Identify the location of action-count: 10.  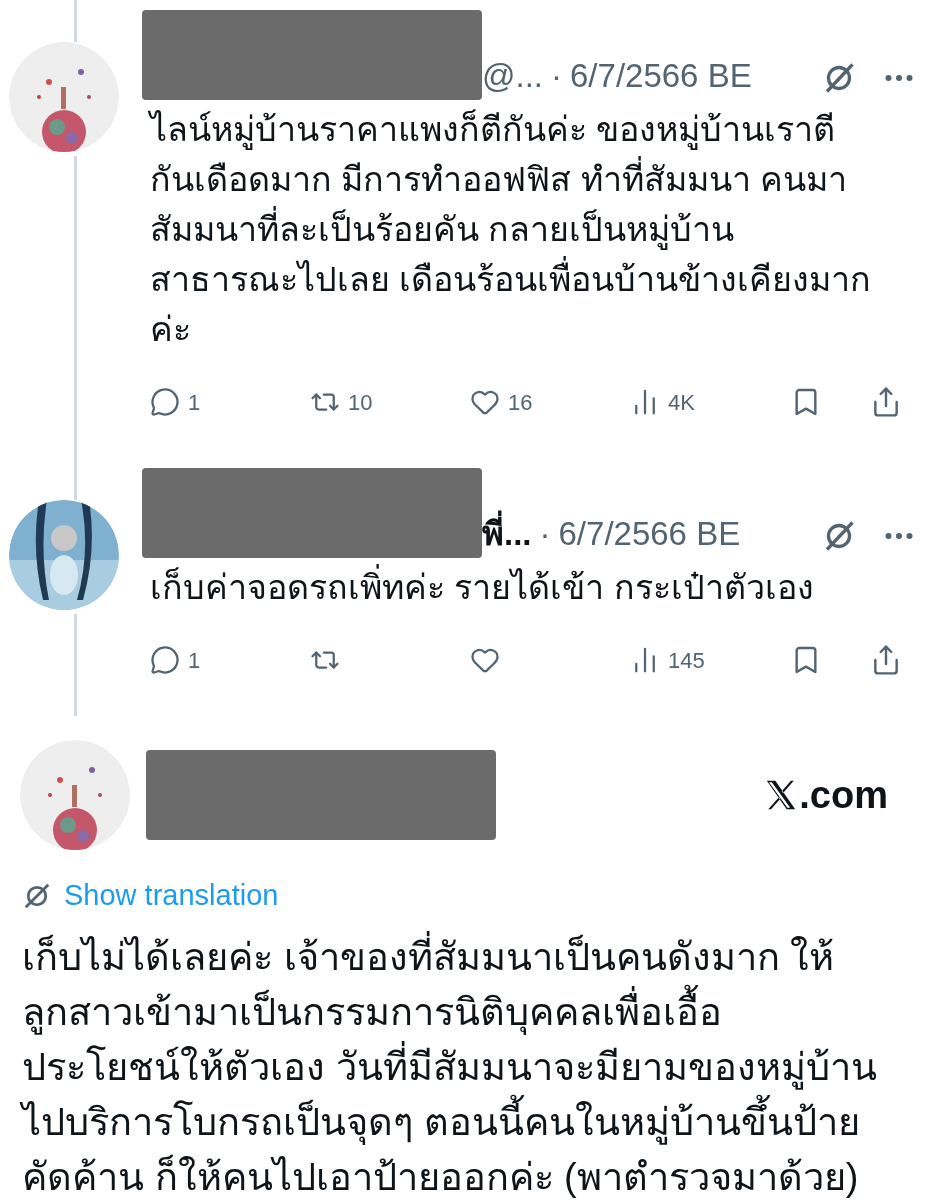
(360, 402).